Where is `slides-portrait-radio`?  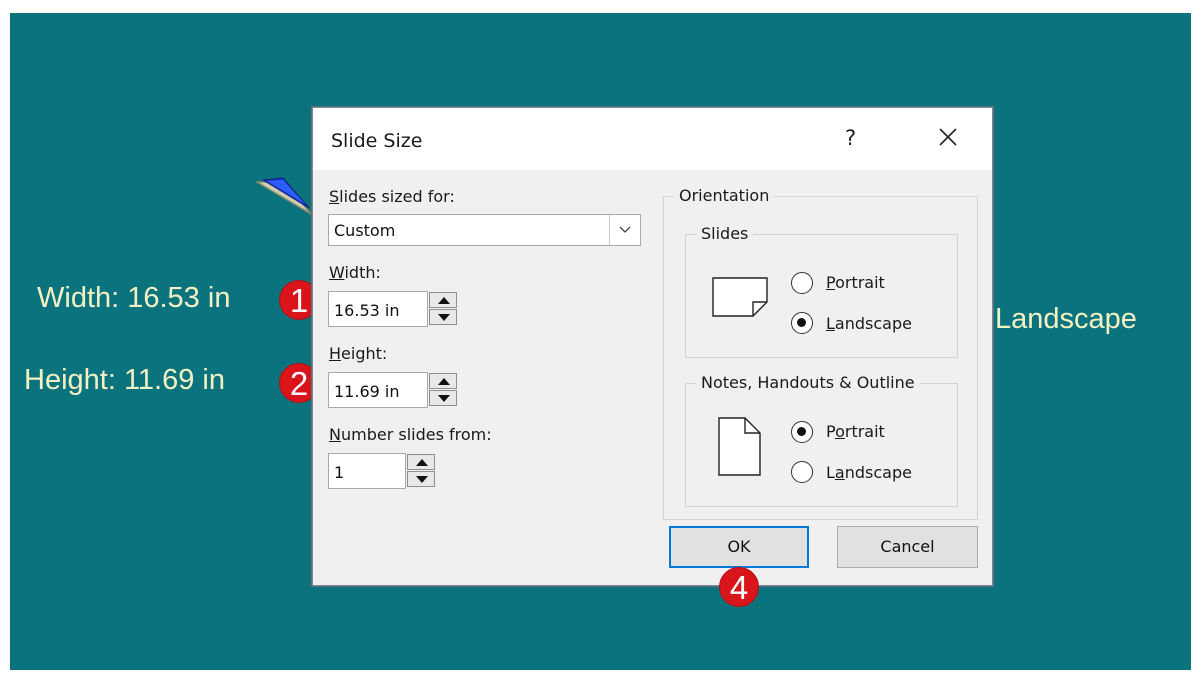 slides-portrait-radio is located at coordinates (802, 283).